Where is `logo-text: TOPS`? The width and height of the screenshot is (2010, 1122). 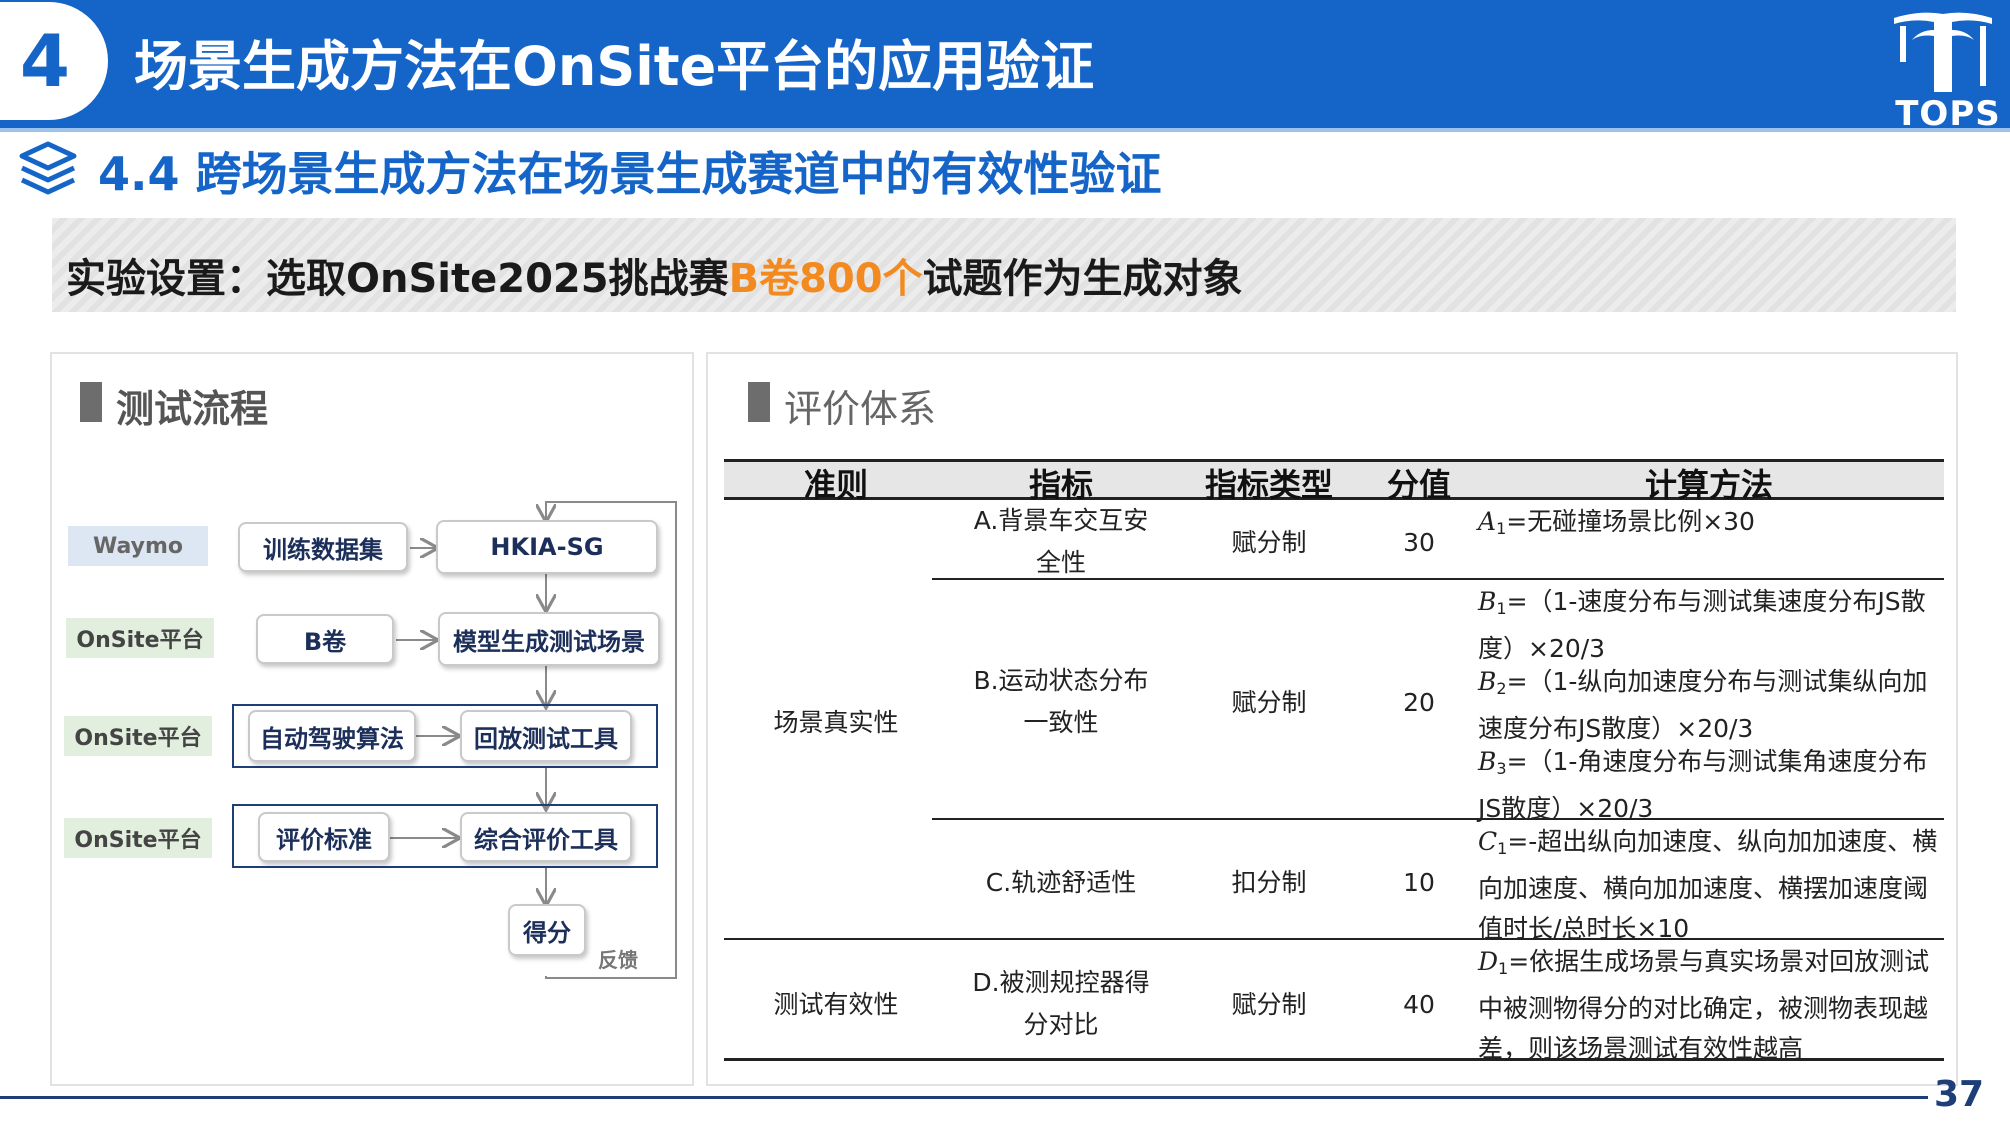 logo-text: TOPS is located at coordinates (1948, 114).